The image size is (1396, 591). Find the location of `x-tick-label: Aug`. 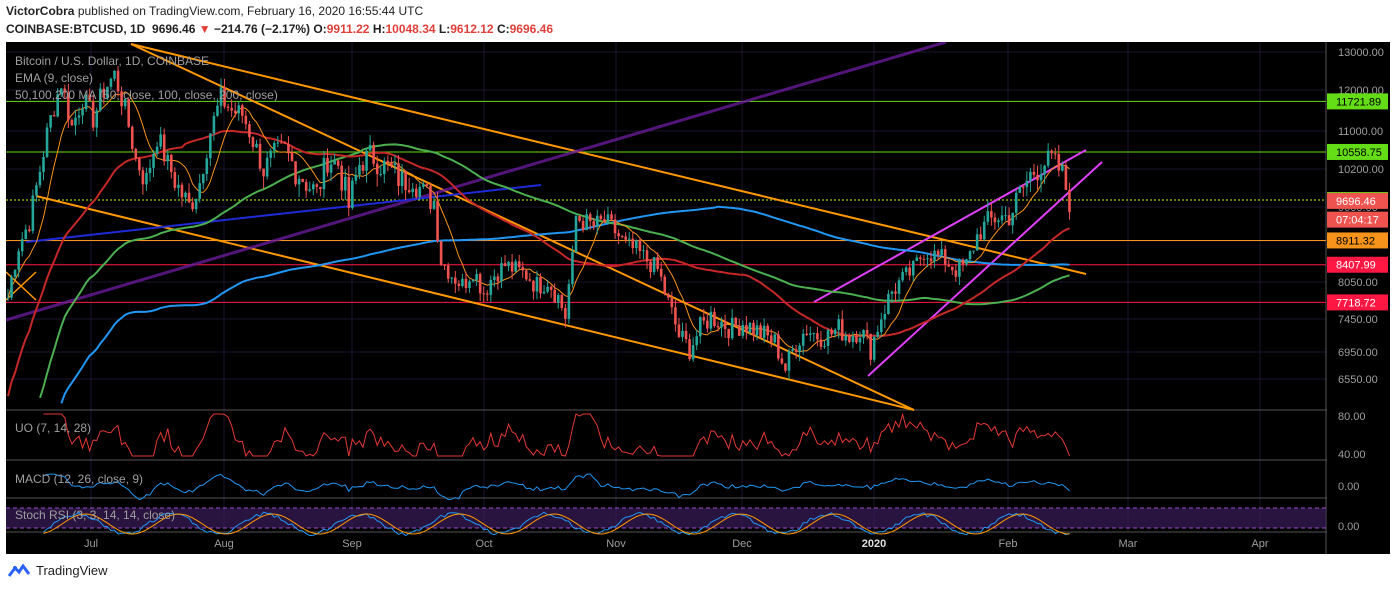

x-tick-label: Aug is located at coordinates (224, 544).